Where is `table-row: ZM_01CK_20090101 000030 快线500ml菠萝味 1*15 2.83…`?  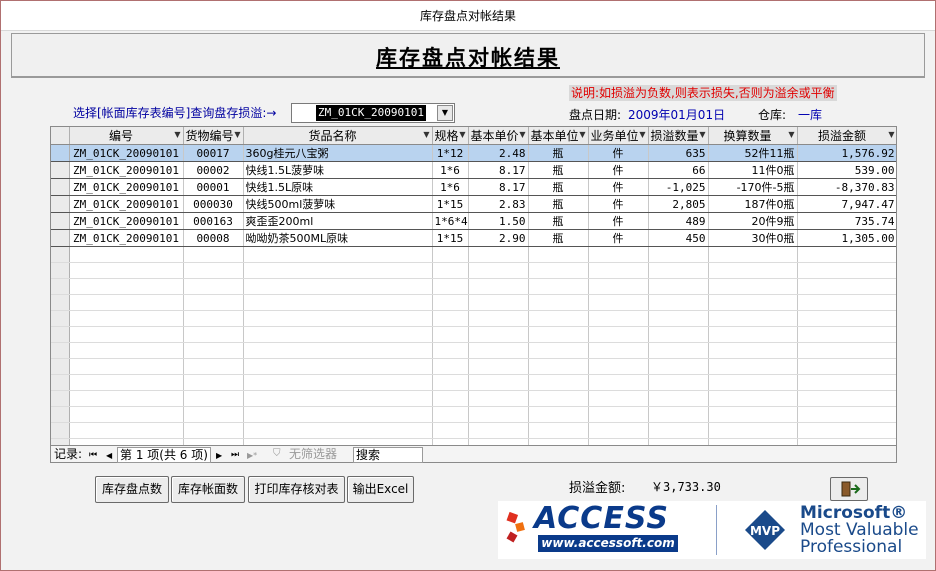 table-row: ZM_01CK_20090101 000030 快线500ml菠萝味 1*15 2.83… is located at coordinates (473, 204).